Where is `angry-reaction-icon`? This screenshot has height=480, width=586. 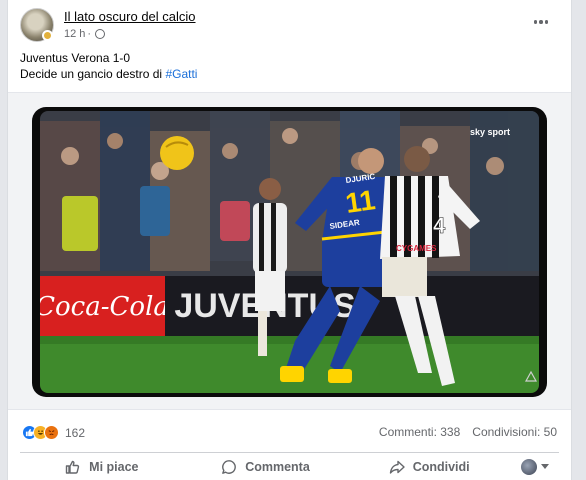 angry-reaction-icon is located at coordinates (51, 432).